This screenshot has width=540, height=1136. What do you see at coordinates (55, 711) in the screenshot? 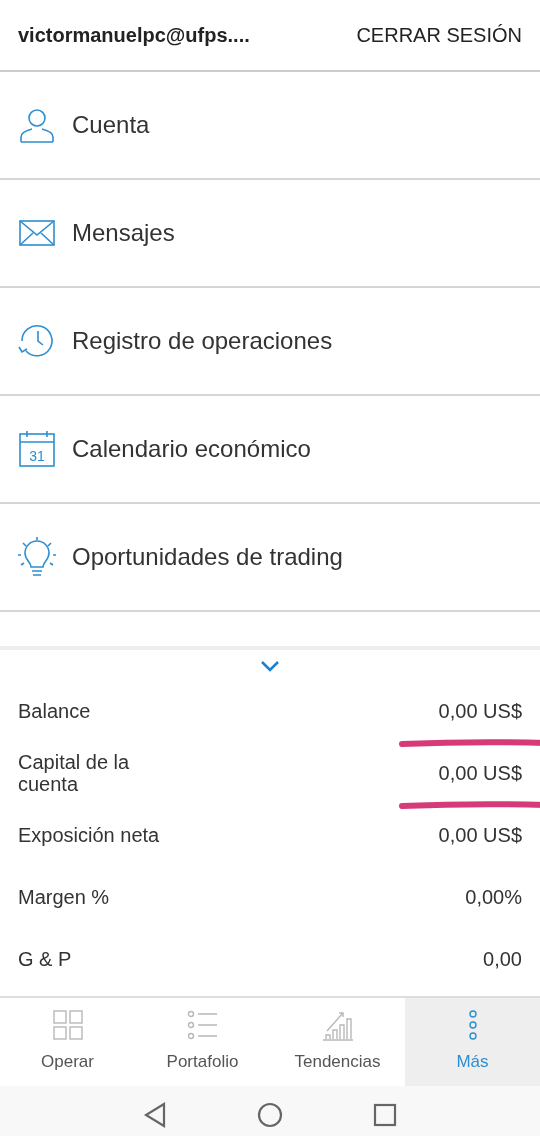
I see `summary-label: Balance` at bounding box center [55, 711].